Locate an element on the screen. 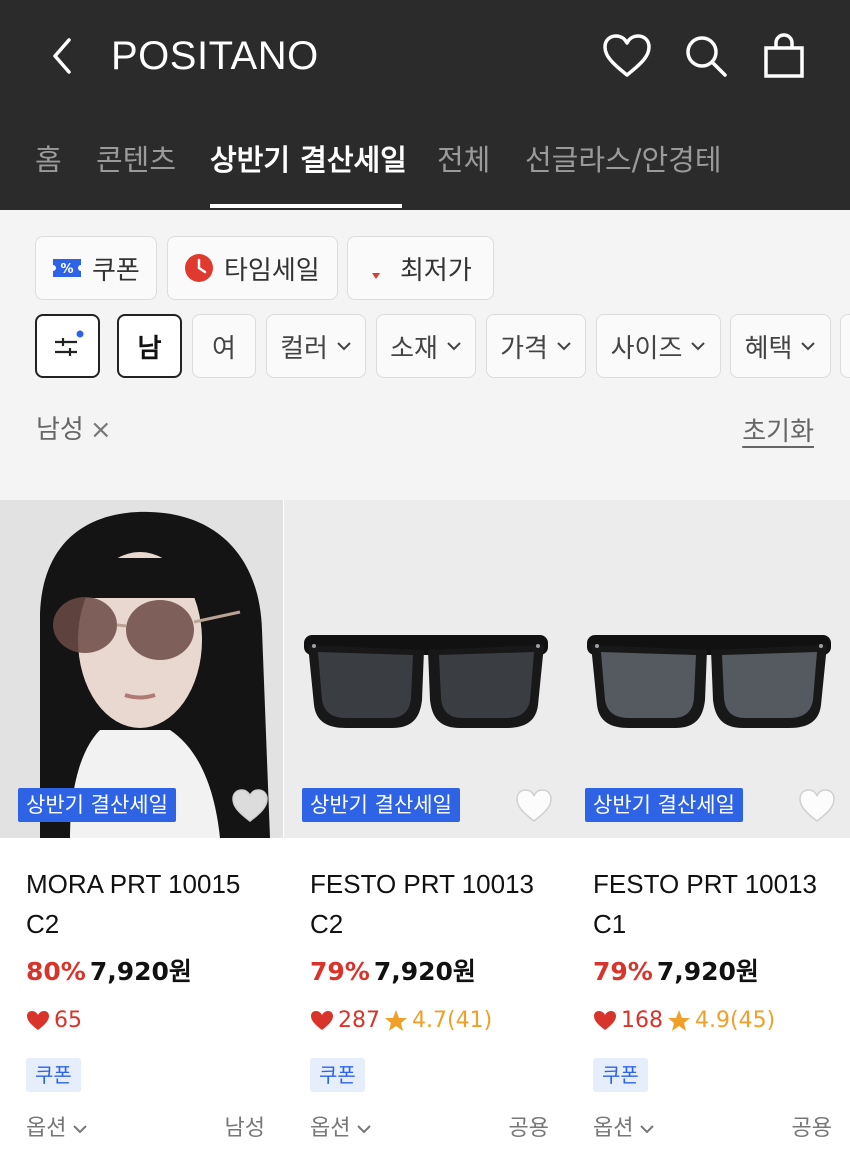  down-arrow-icon is located at coordinates (376, 268).